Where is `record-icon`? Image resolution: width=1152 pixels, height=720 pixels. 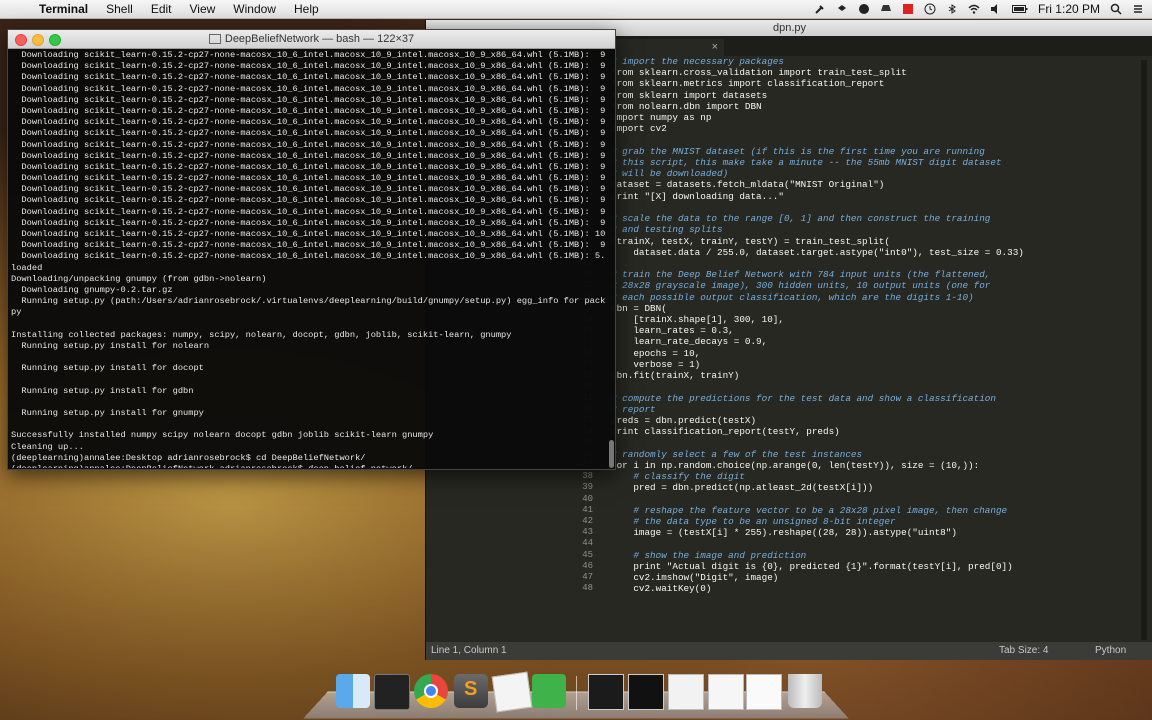
record-icon is located at coordinates (864, 9).